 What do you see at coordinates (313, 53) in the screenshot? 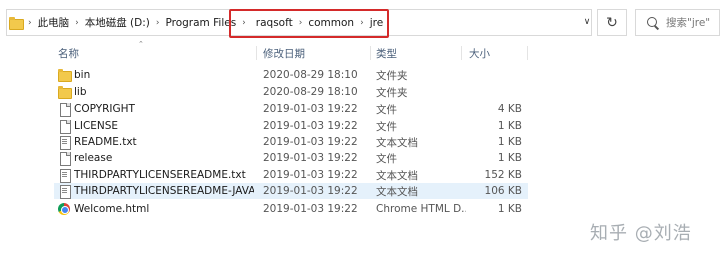
I see `column-header-date: 修改日期` at bounding box center [313, 53].